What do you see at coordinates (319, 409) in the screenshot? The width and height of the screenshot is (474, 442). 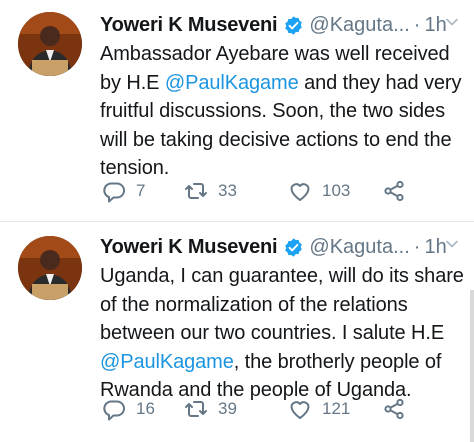 I see `like-button: 121` at bounding box center [319, 409].